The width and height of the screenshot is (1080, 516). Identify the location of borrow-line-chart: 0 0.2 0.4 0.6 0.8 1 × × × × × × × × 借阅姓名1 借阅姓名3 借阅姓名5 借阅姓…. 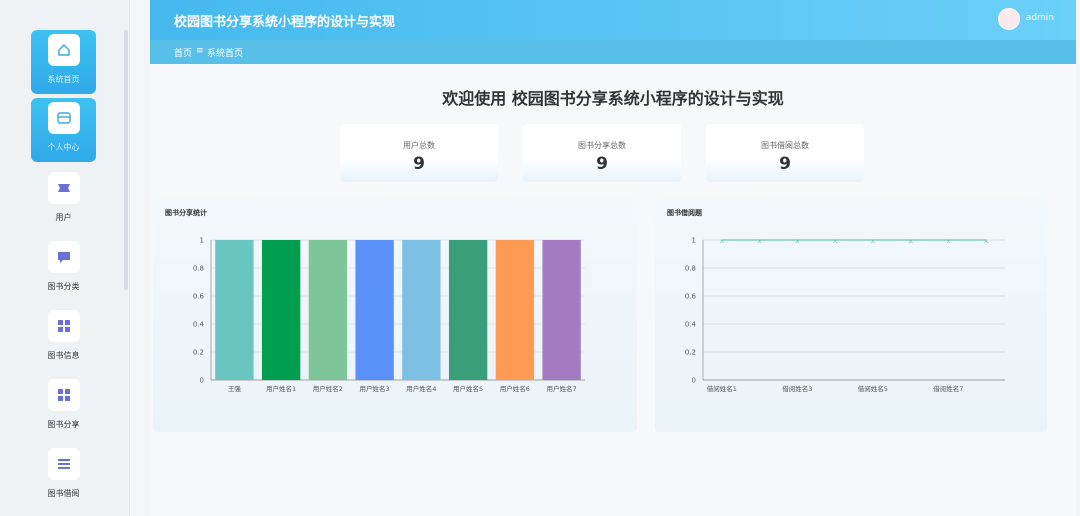
(845, 315).